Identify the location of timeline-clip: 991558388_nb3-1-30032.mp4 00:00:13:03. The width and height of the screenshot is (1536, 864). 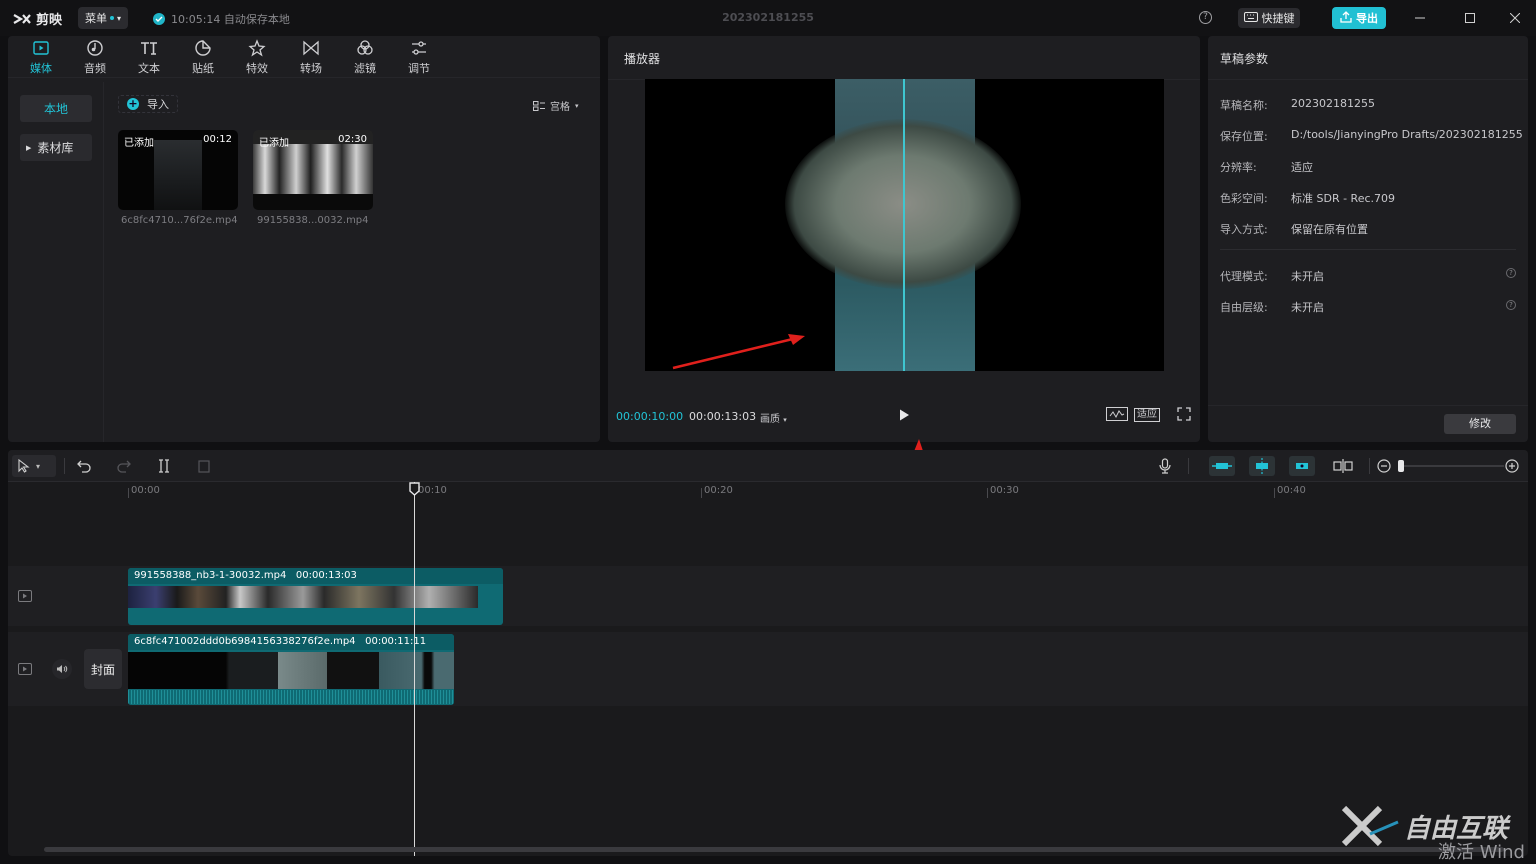
(315, 596).